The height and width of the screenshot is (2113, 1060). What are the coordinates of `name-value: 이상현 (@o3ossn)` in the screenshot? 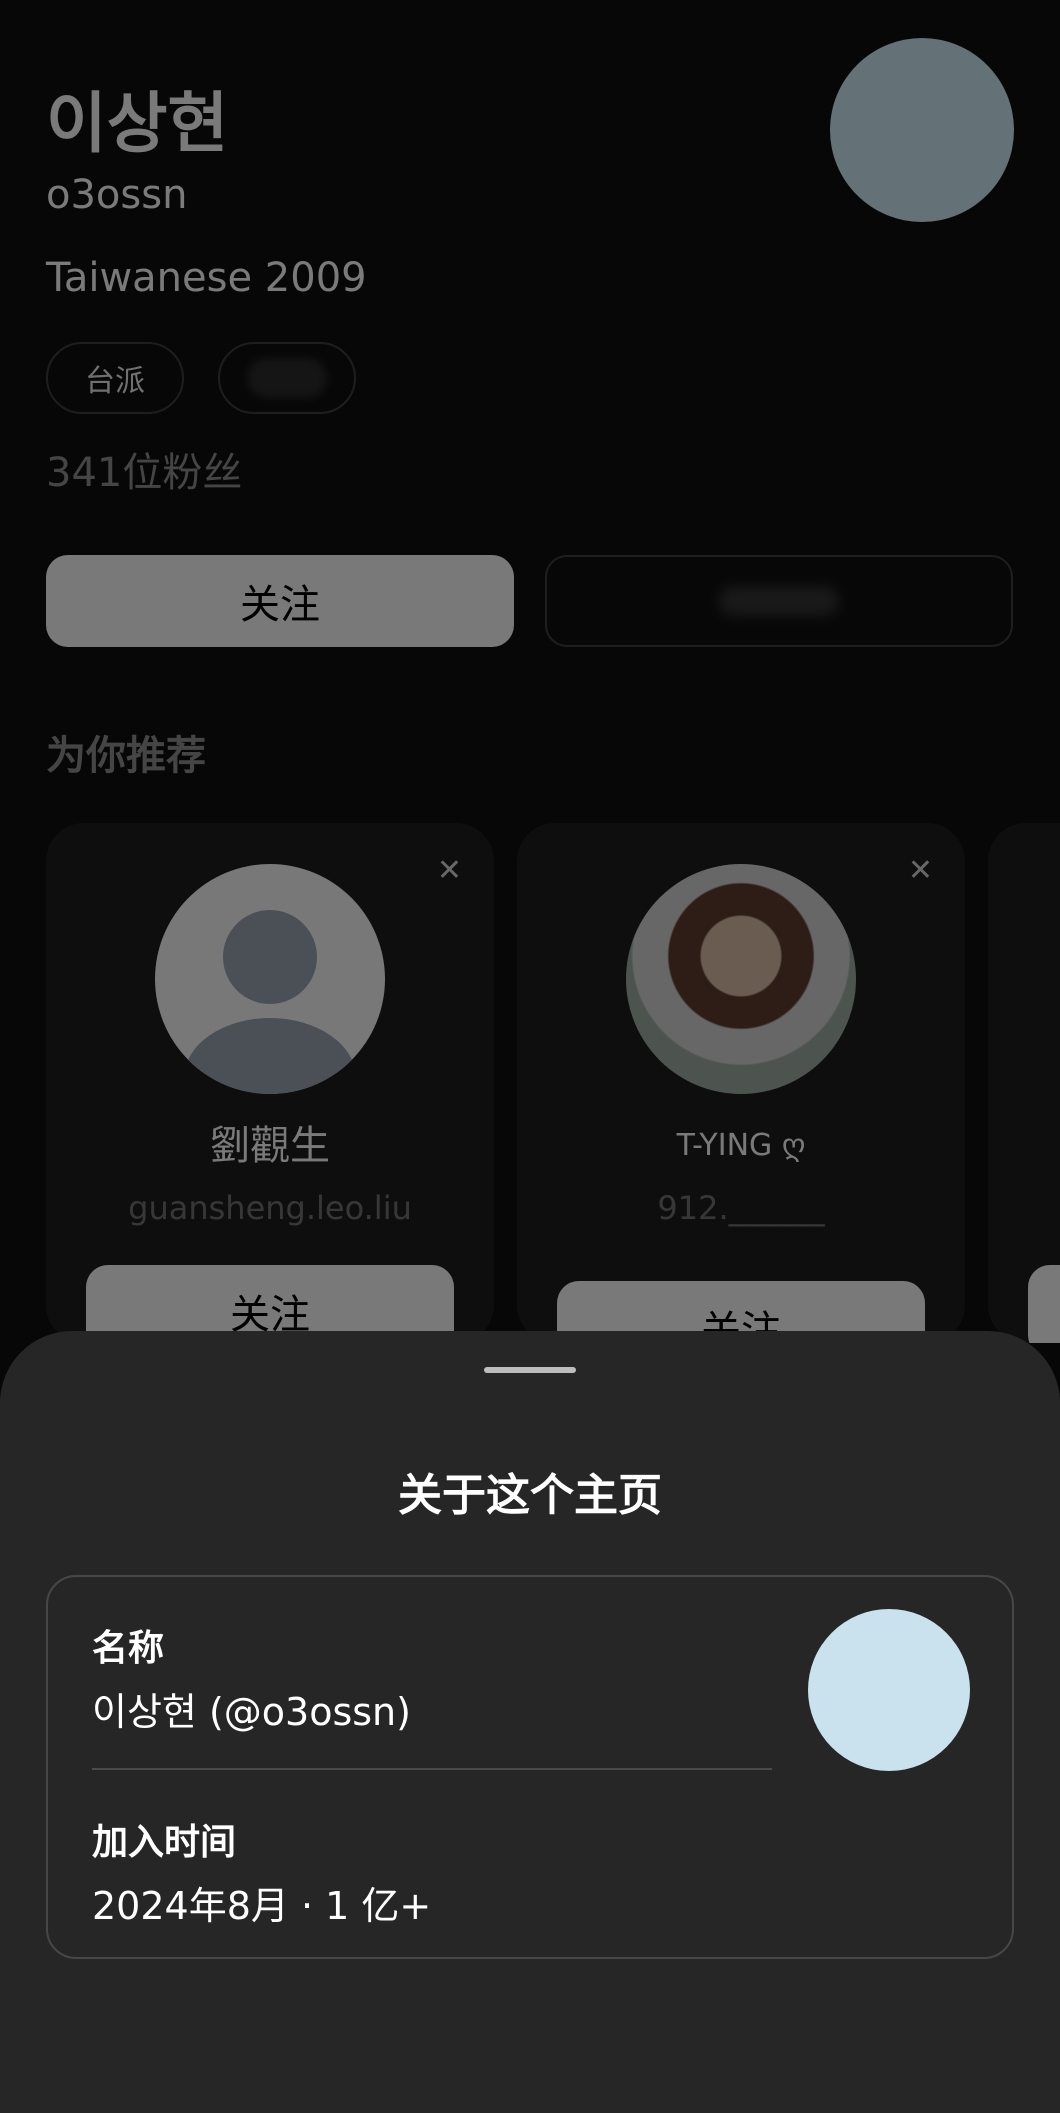 It's located at (251, 1712).